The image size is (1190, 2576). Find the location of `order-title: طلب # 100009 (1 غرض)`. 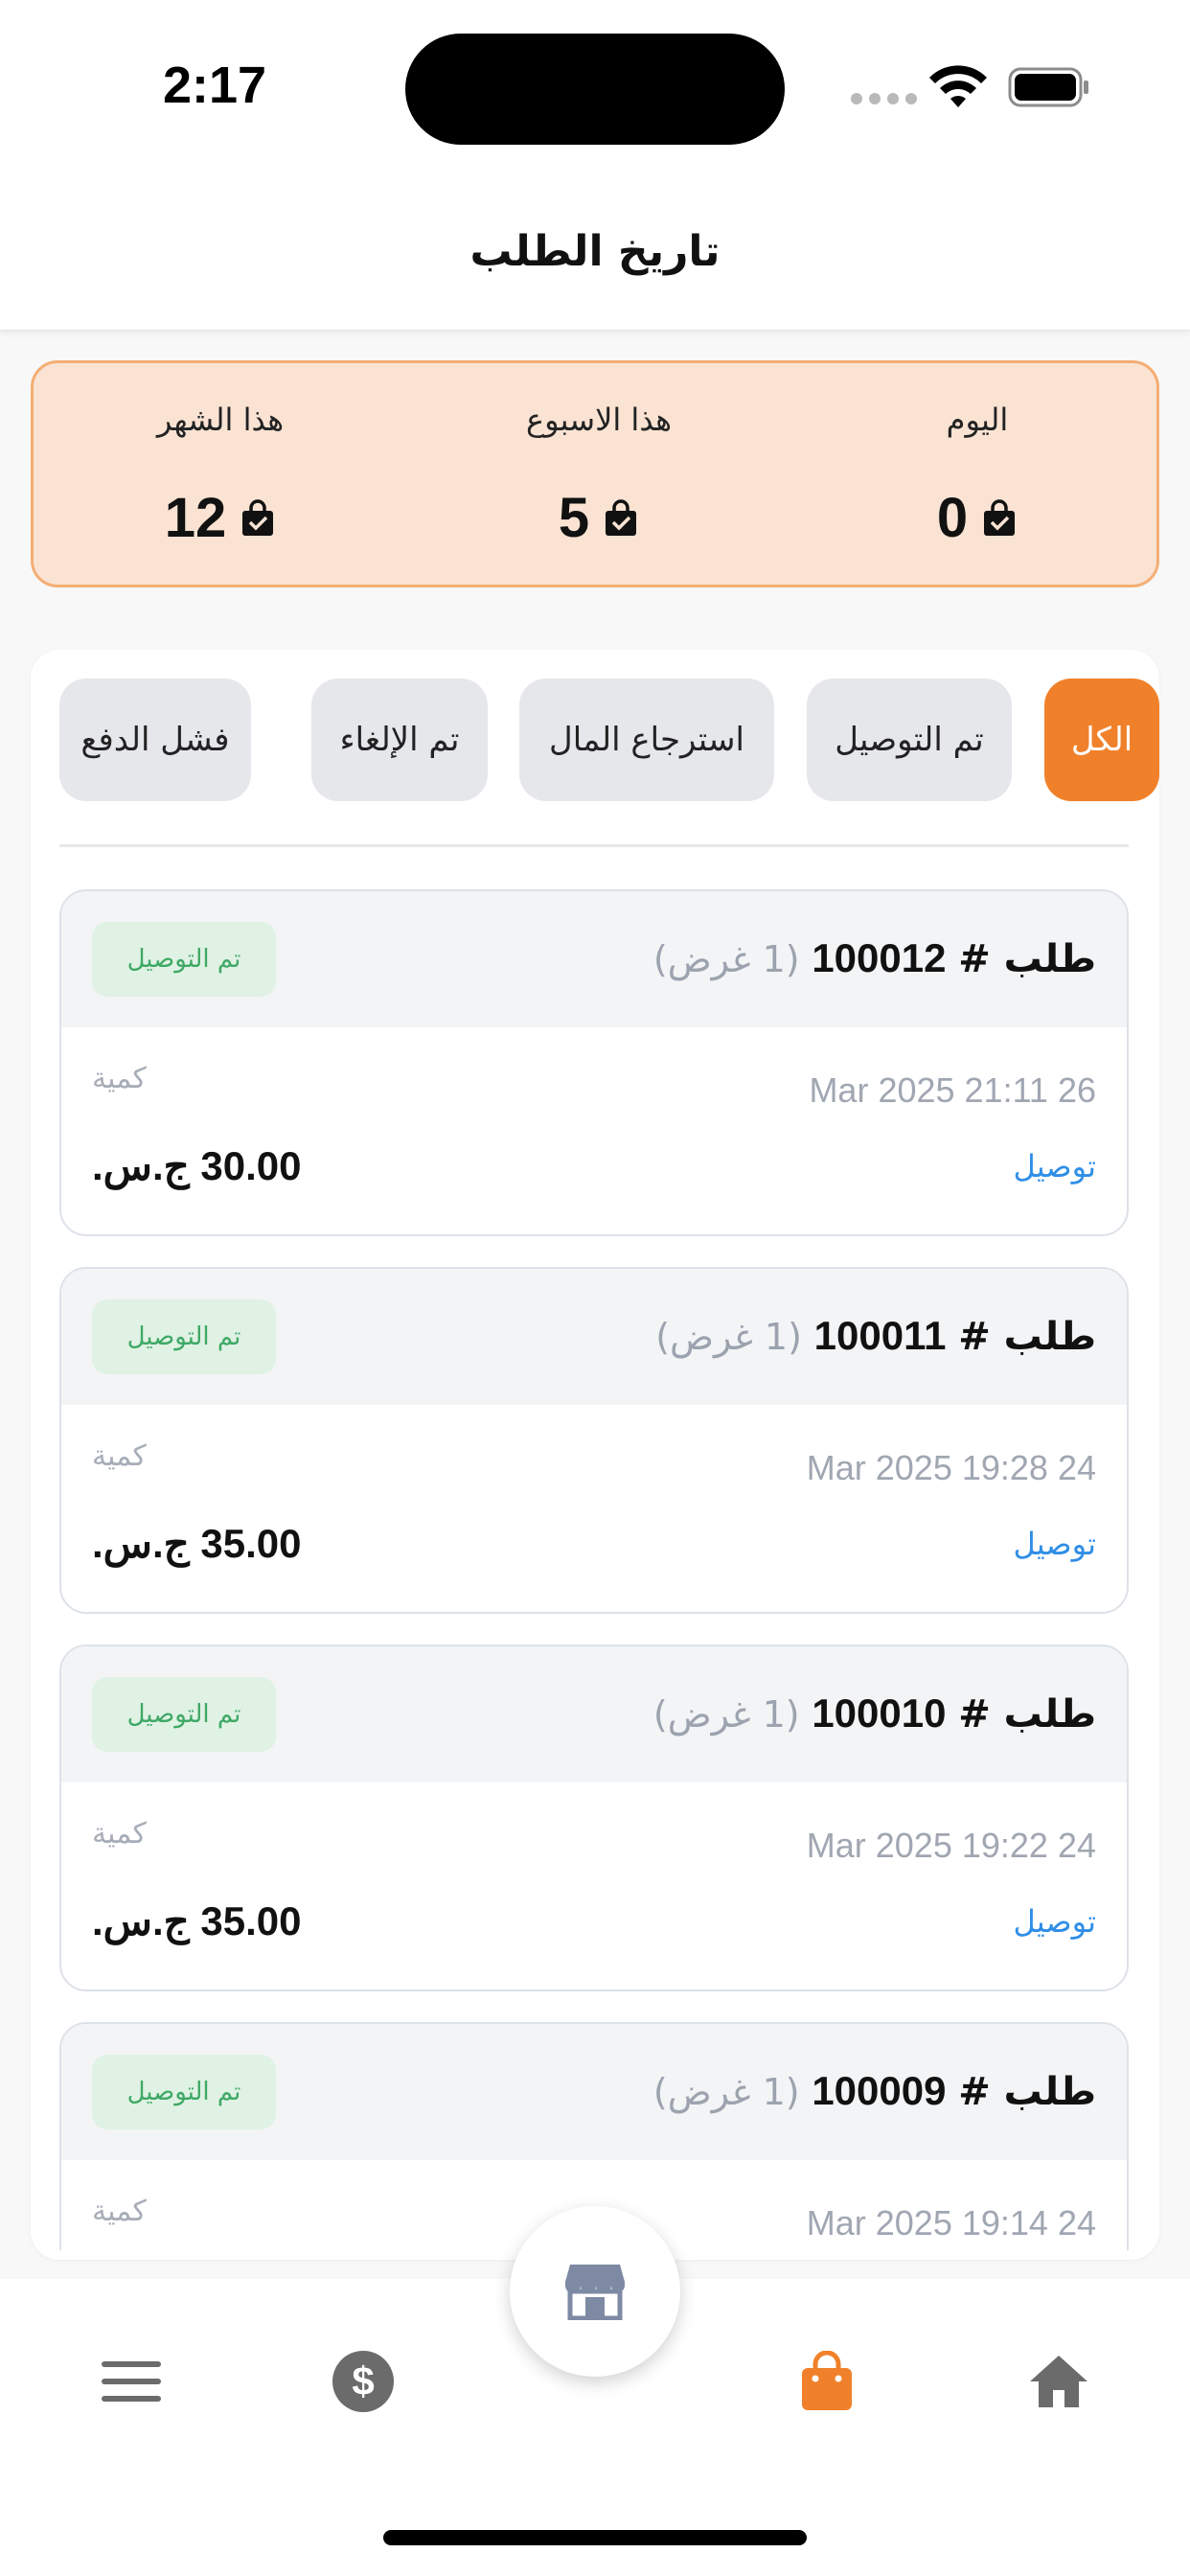

order-title: طلب # 100009 (1 غرض) is located at coordinates (874, 2091).